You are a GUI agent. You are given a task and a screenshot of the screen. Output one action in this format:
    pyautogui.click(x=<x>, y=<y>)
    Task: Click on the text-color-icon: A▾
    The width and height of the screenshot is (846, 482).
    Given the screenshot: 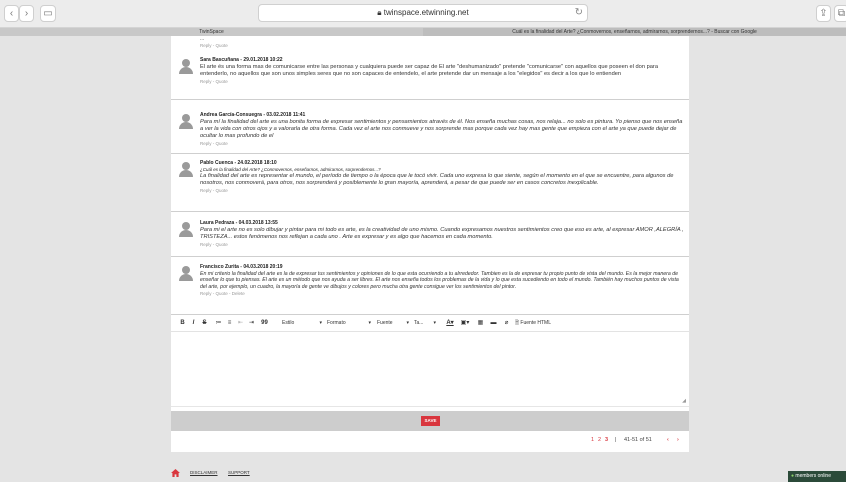 What is the action you would take?
    pyautogui.click(x=450, y=323)
    